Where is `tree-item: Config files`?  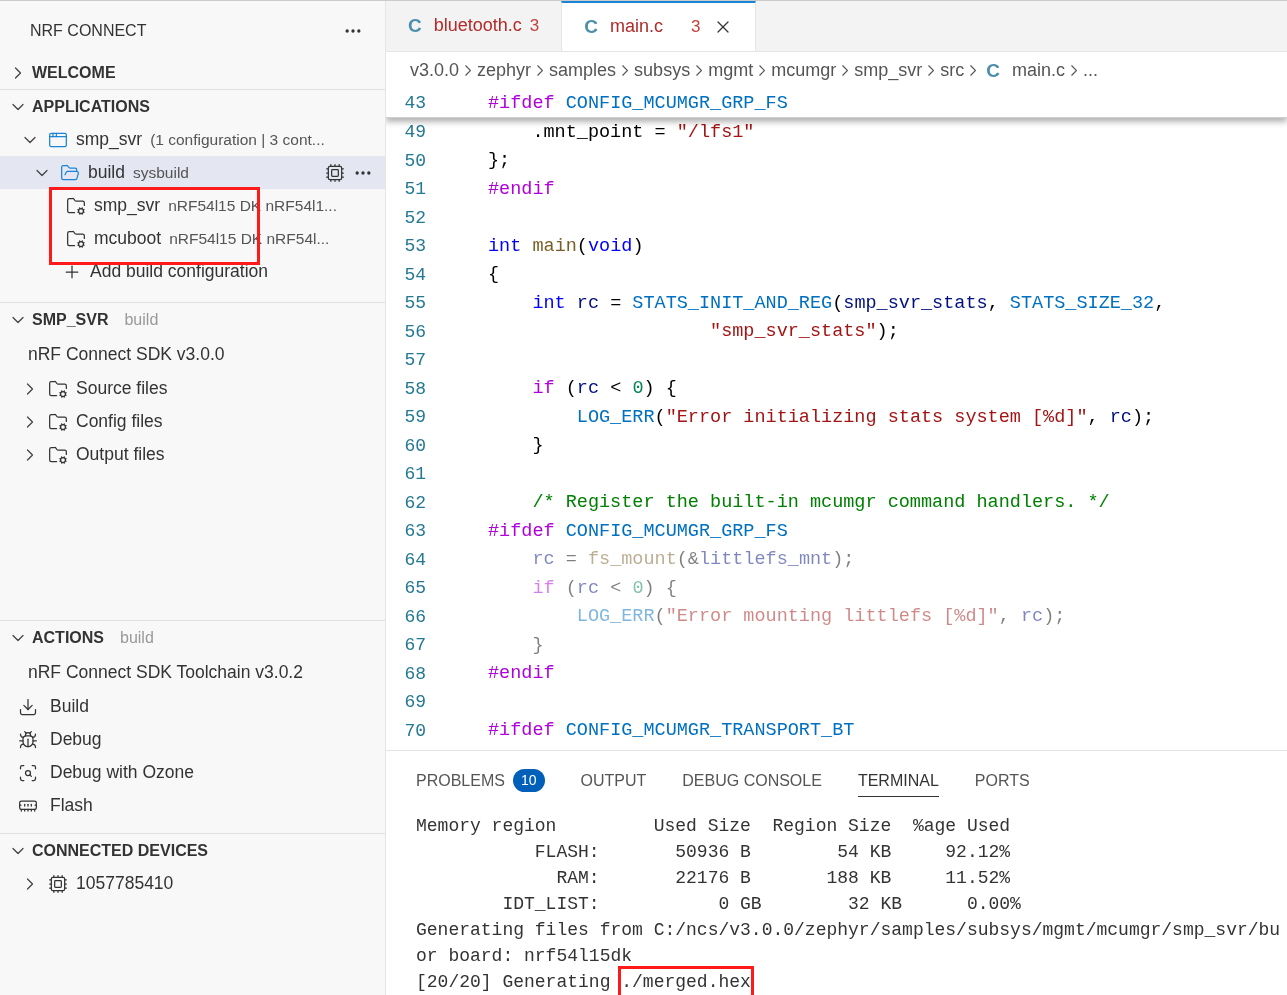
tree-item: Config files is located at coordinates (192, 421).